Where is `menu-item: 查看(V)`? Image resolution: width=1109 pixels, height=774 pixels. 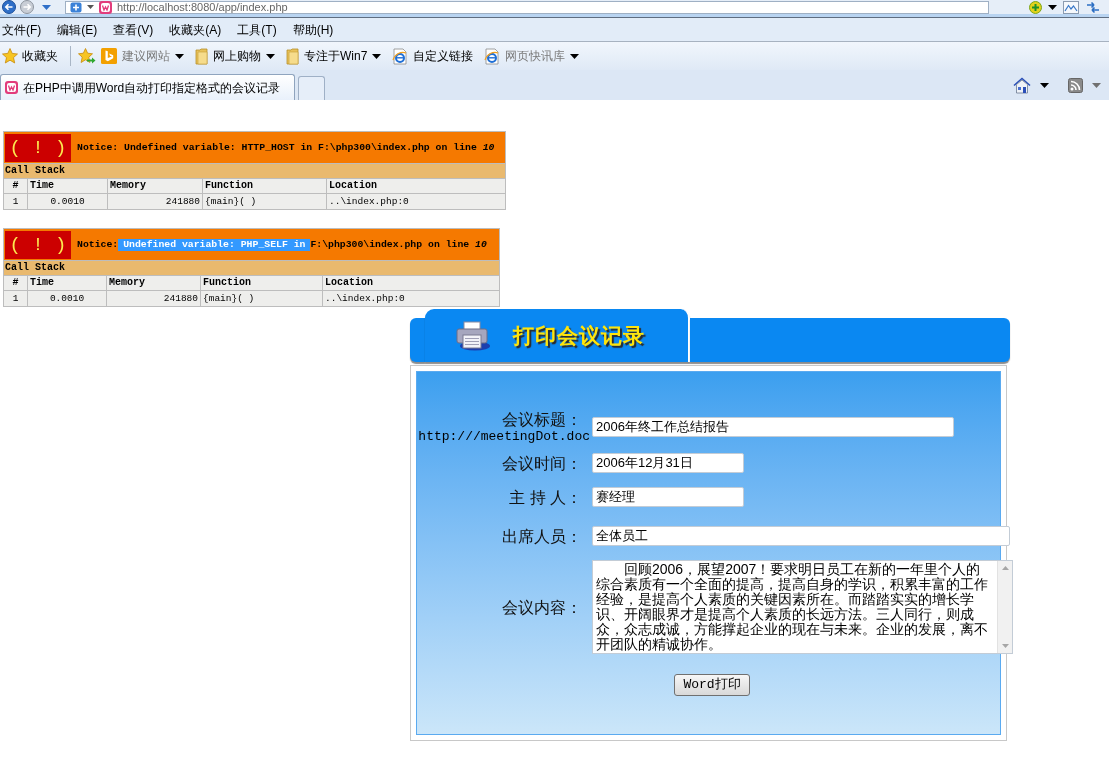
menu-item: 查看(V) is located at coordinates (133, 29).